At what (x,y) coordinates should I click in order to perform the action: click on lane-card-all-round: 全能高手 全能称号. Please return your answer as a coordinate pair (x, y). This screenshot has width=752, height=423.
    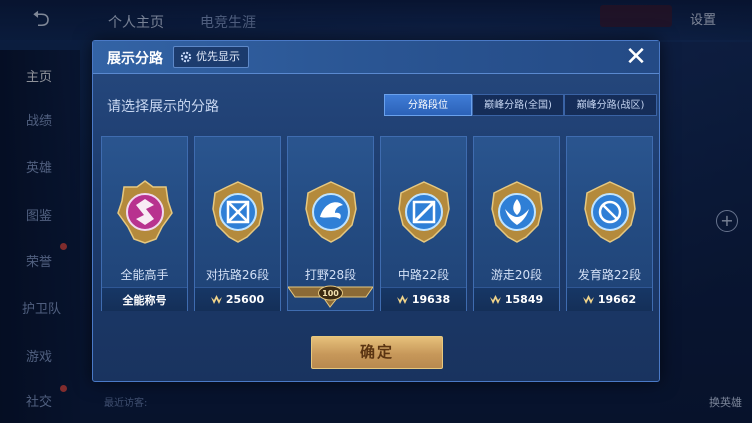
    Looking at the image, I should click on (144, 223).